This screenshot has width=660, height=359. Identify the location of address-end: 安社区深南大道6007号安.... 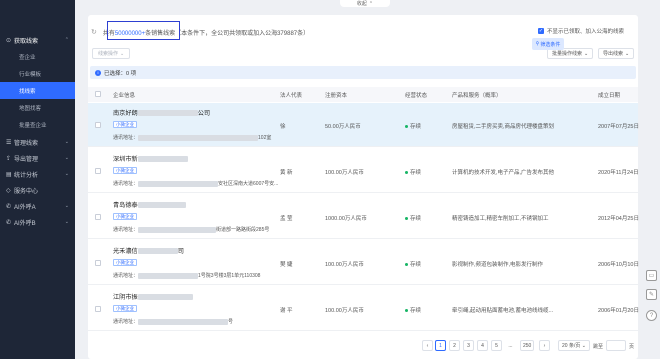
(248, 184).